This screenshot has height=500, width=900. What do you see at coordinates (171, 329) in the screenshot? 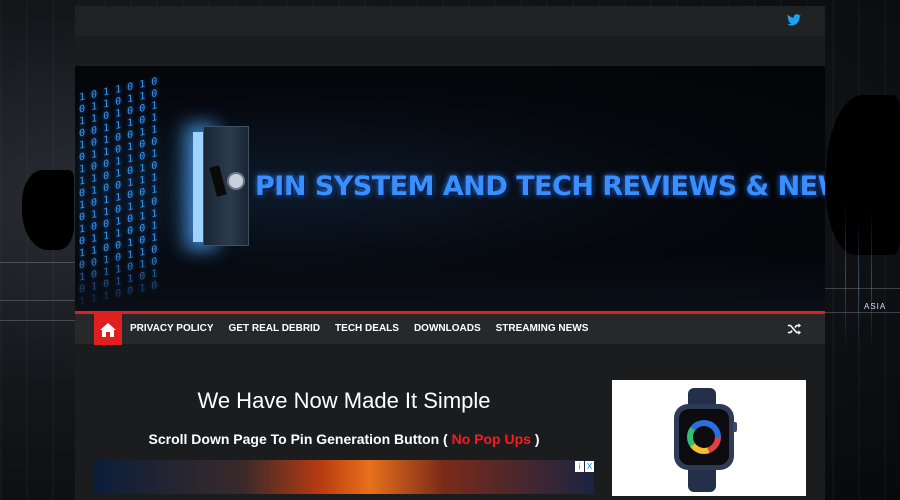
I see `nav-item-privacy-policy: PRIVACY POLICY` at bounding box center [171, 329].